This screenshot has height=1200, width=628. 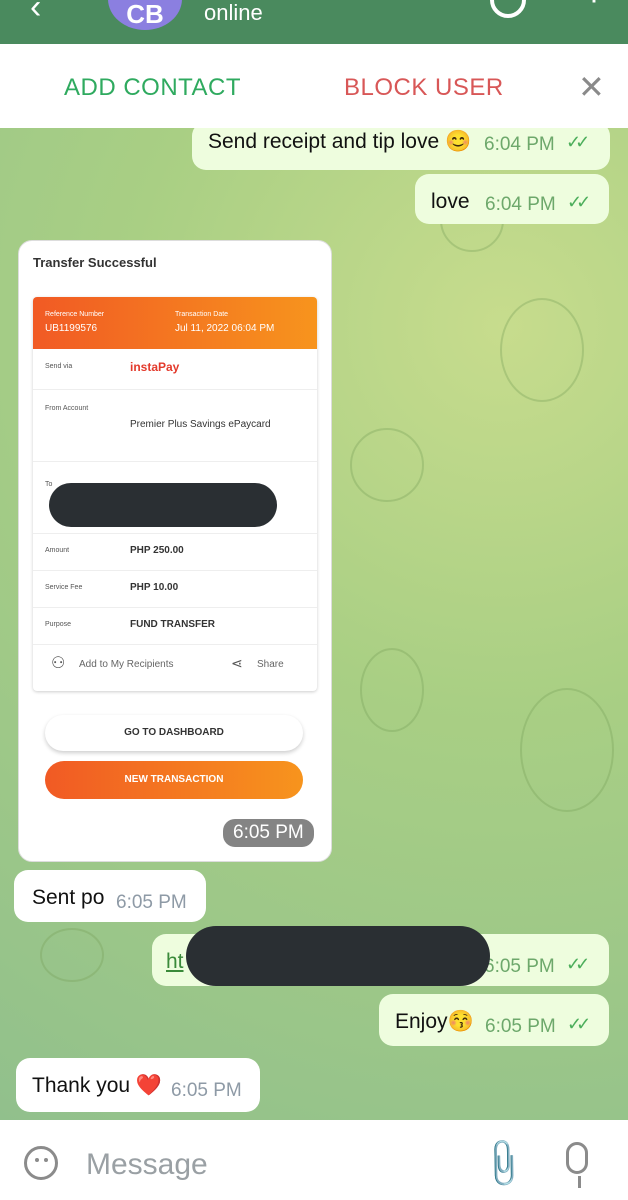 What do you see at coordinates (59, 366) in the screenshot?
I see `send-via-label: Send via` at bounding box center [59, 366].